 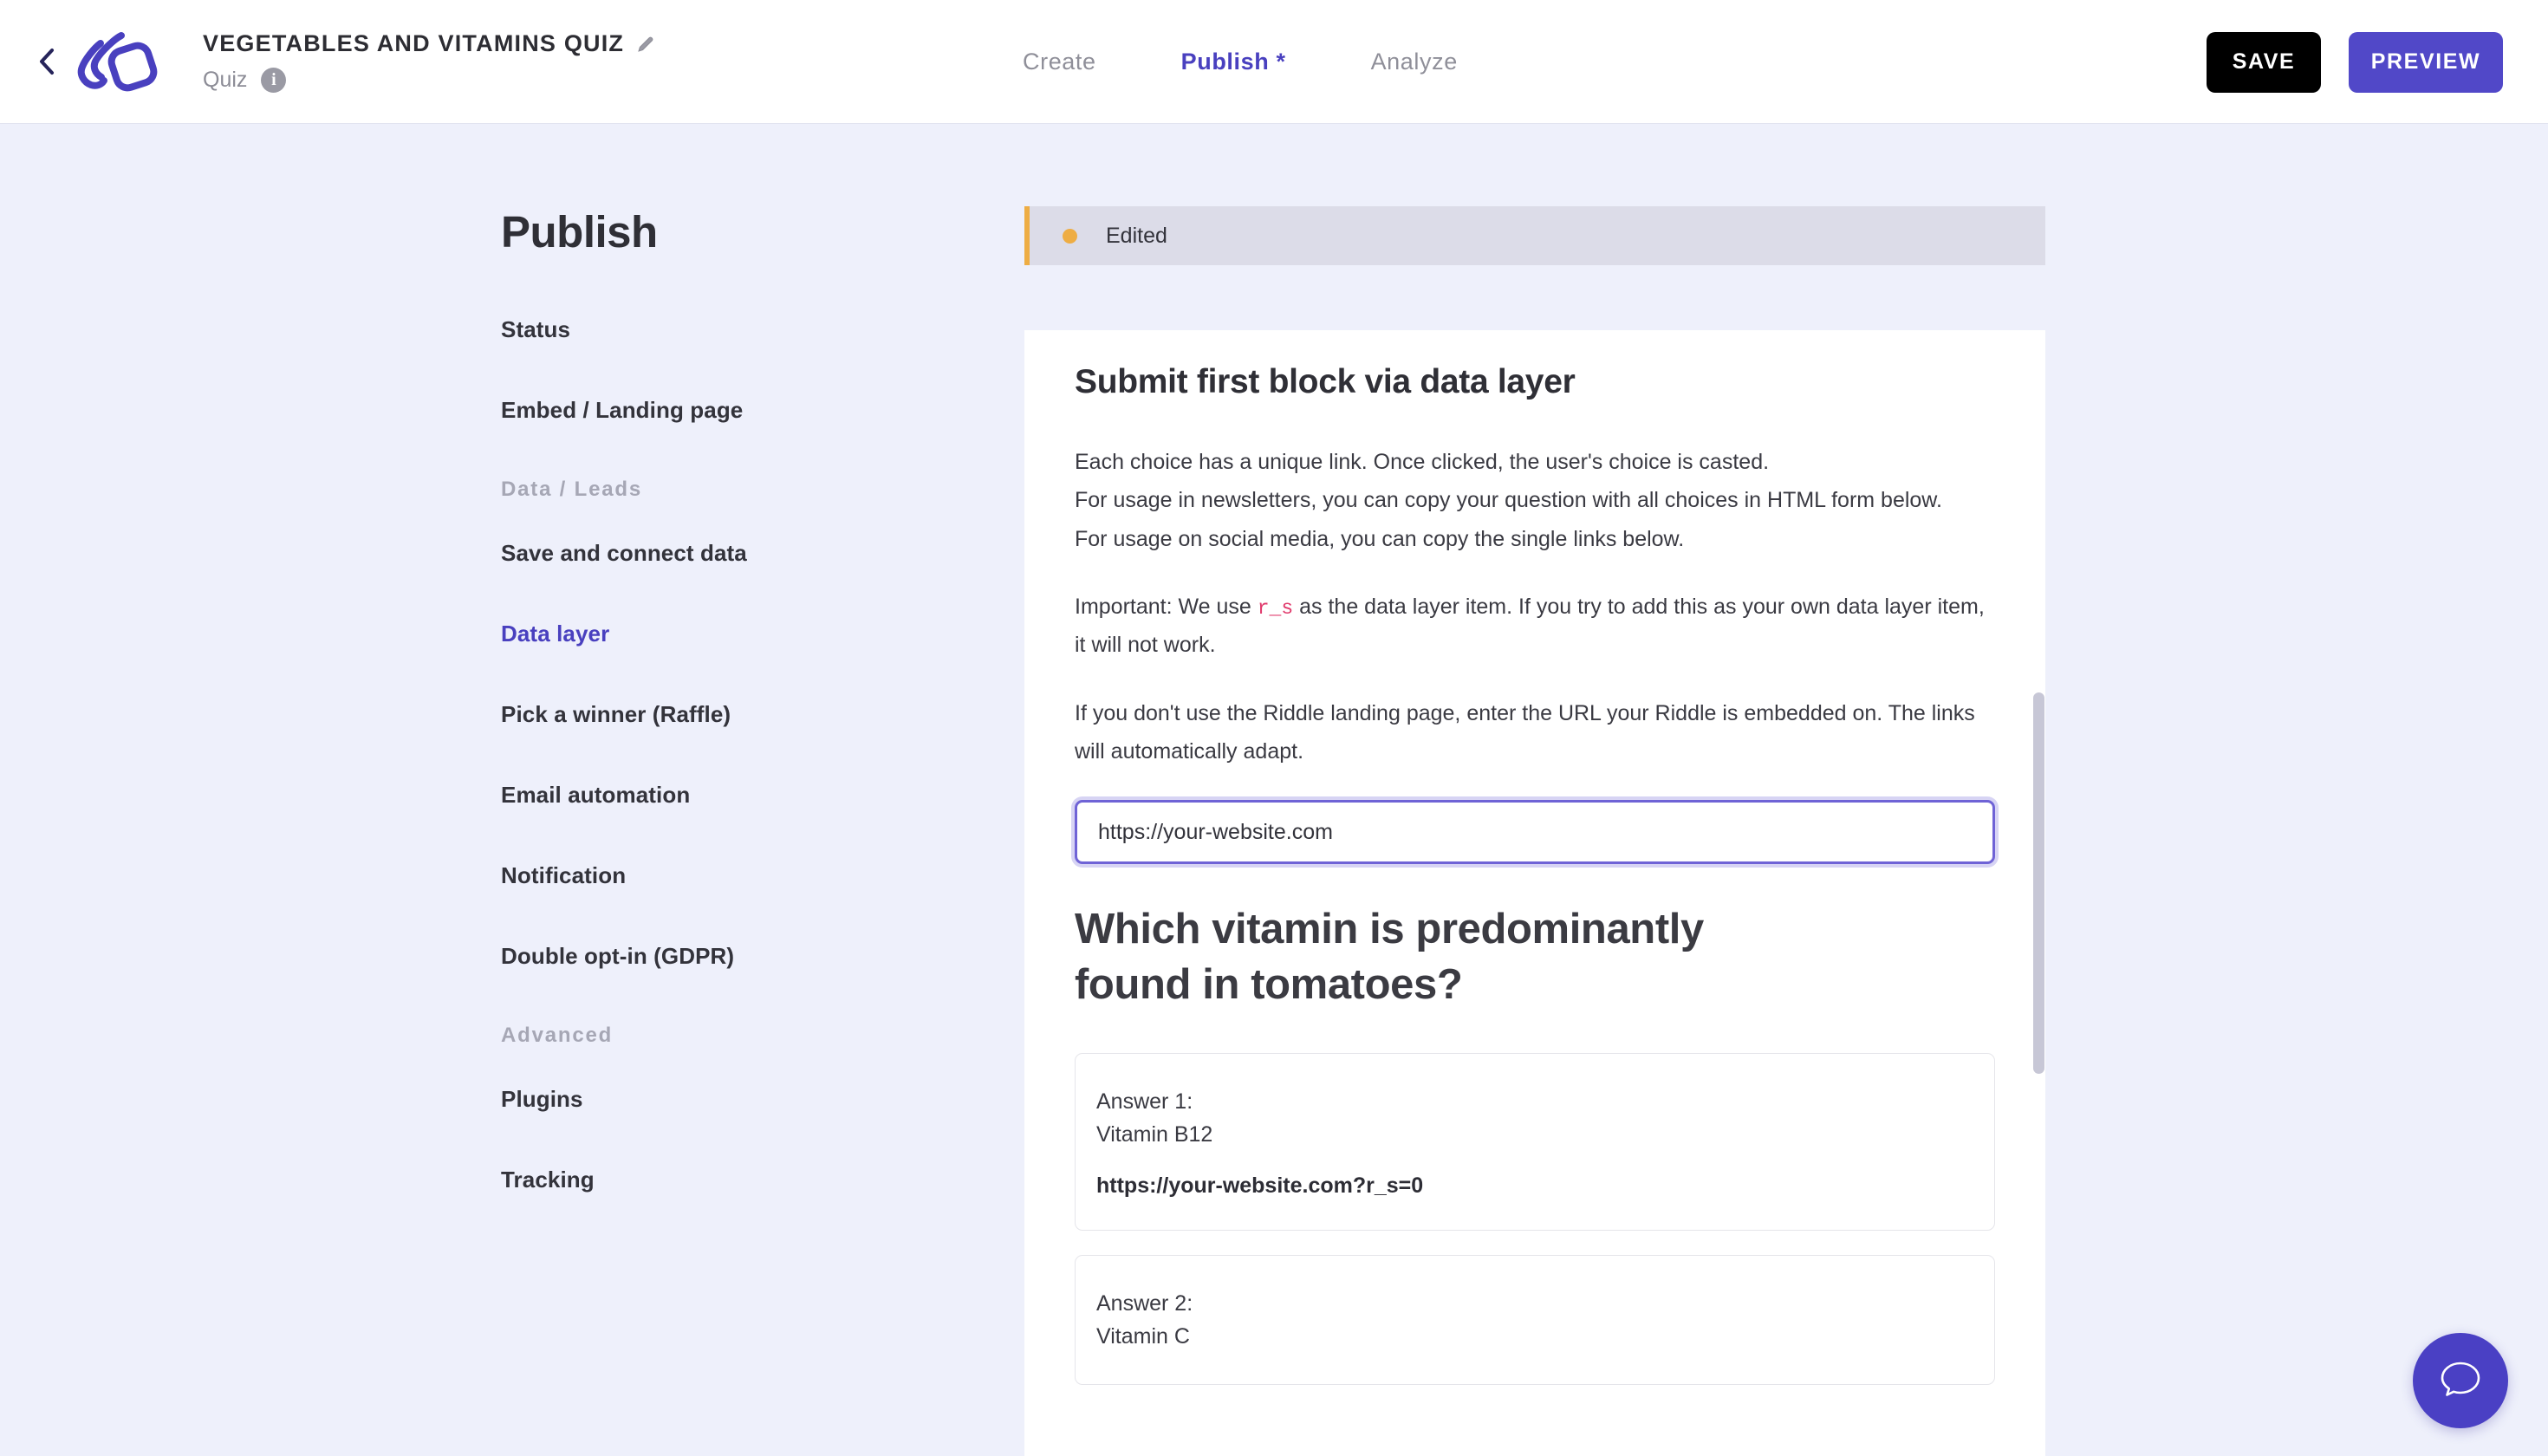 I want to click on info-icon: i, so click(x=274, y=80).